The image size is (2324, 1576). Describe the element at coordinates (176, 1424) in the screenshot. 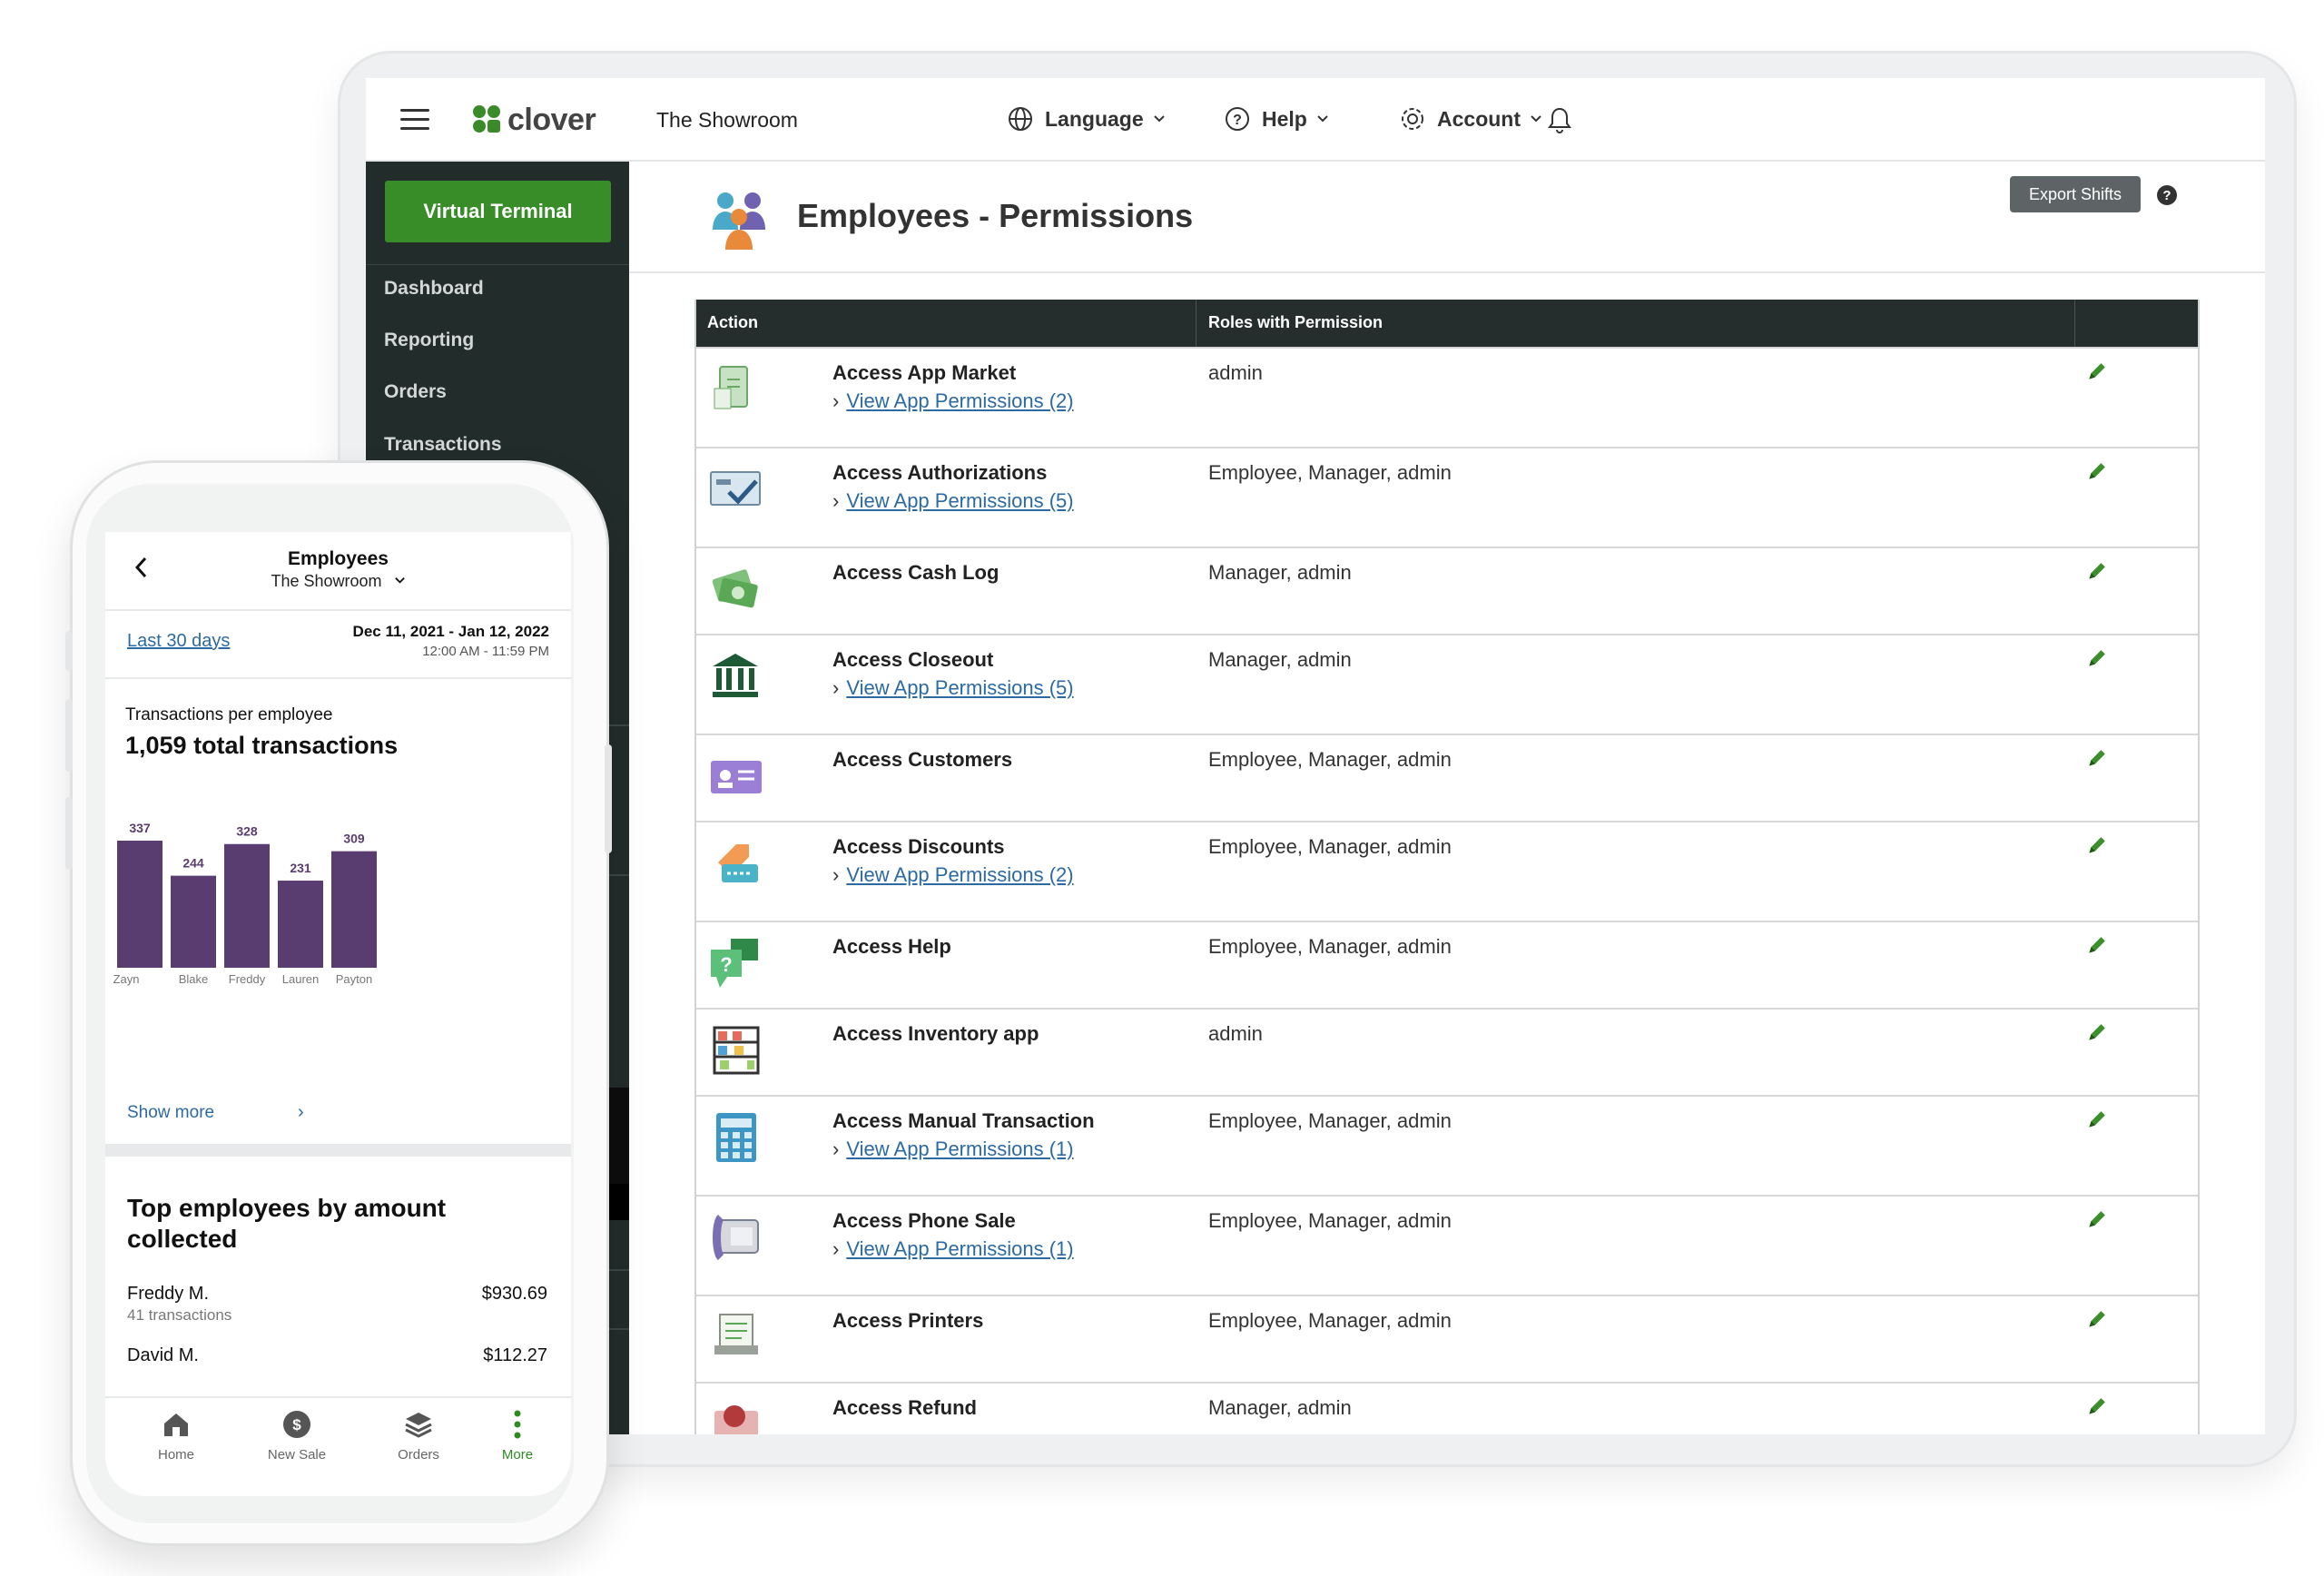

I see `home-icon` at that location.